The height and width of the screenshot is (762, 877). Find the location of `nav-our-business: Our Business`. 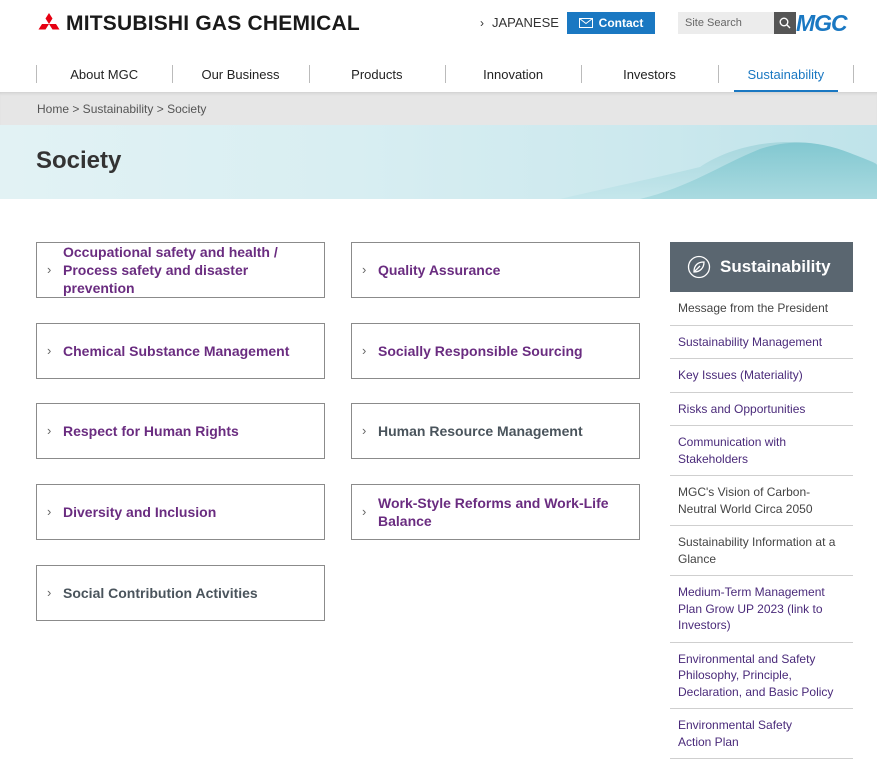

nav-our-business: Our Business is located at coordinates (240, 74).